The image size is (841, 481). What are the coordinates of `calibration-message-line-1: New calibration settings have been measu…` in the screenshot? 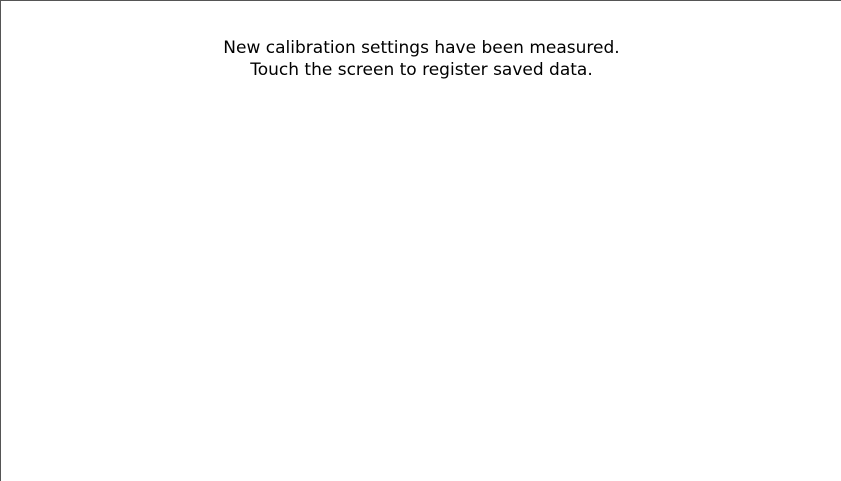 It's located at (421, 48).